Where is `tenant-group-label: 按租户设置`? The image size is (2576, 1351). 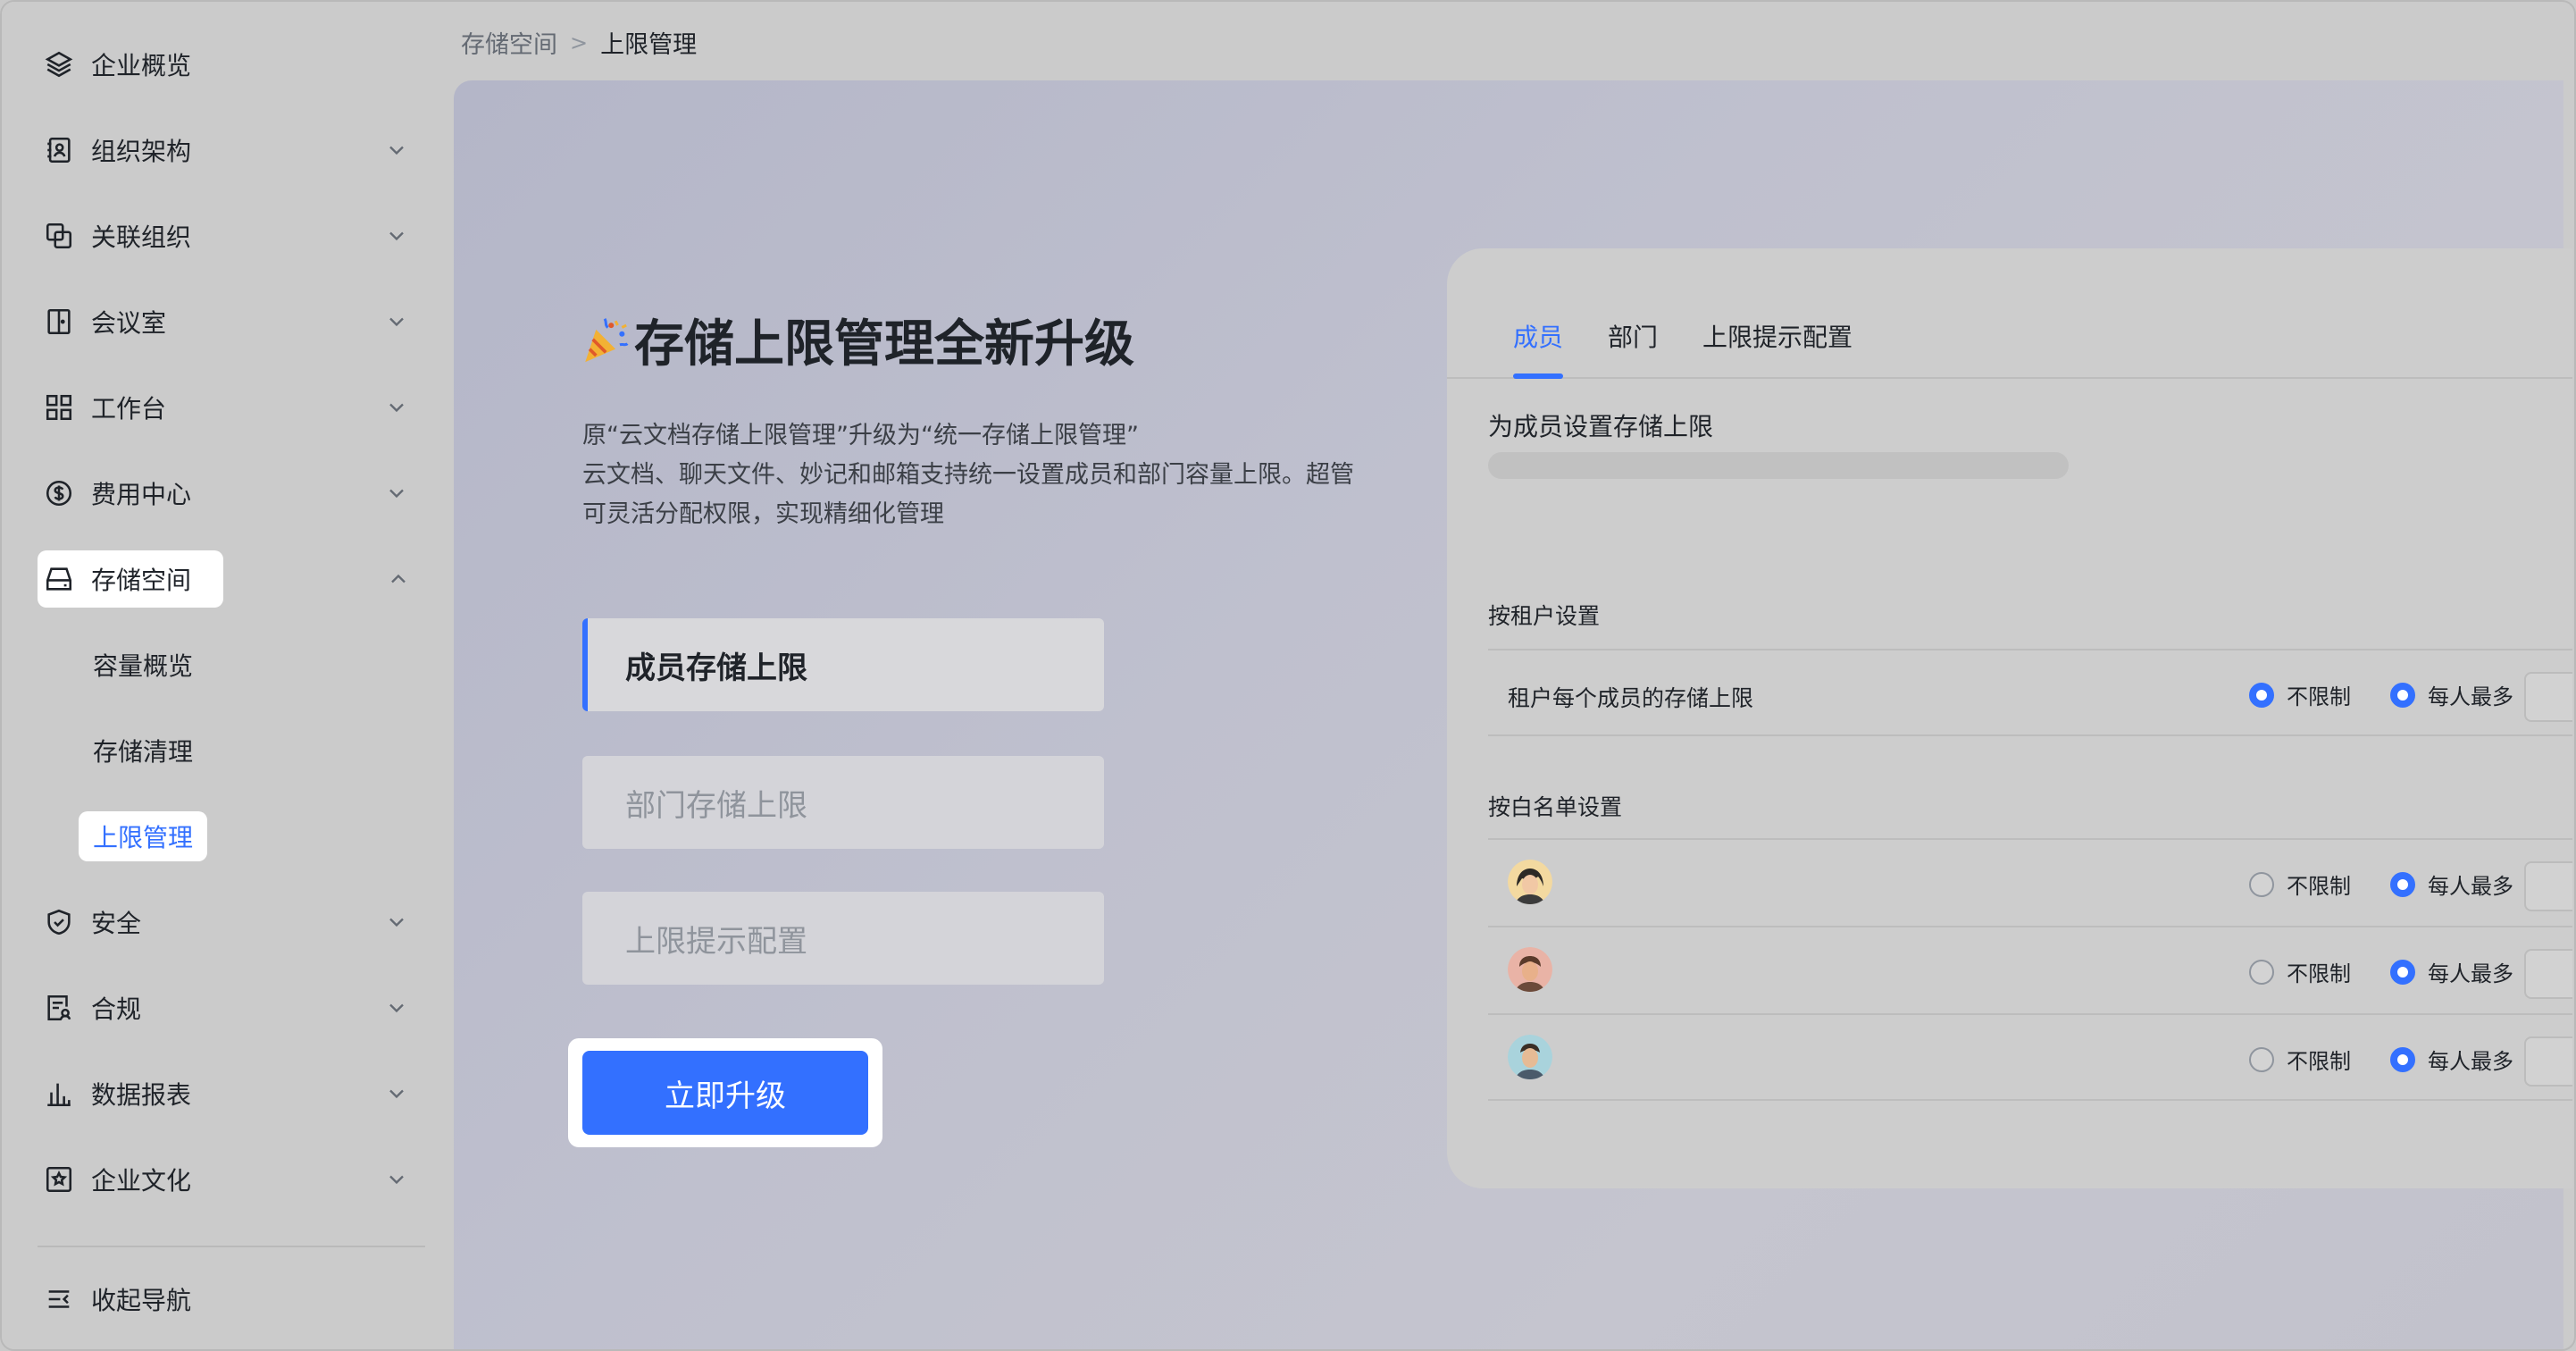
tenant-group-label: 按租户设置 is located at coordinates (1545, 616).